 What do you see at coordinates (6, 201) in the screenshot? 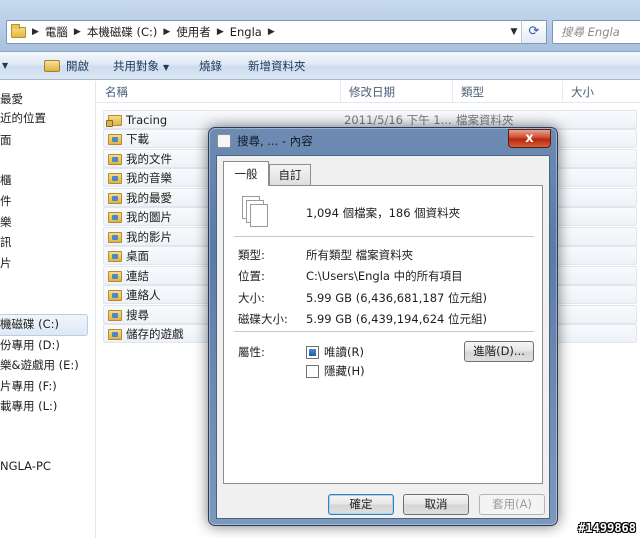
I see `nav-item-documents: 件` at bounding box center [6, 201].